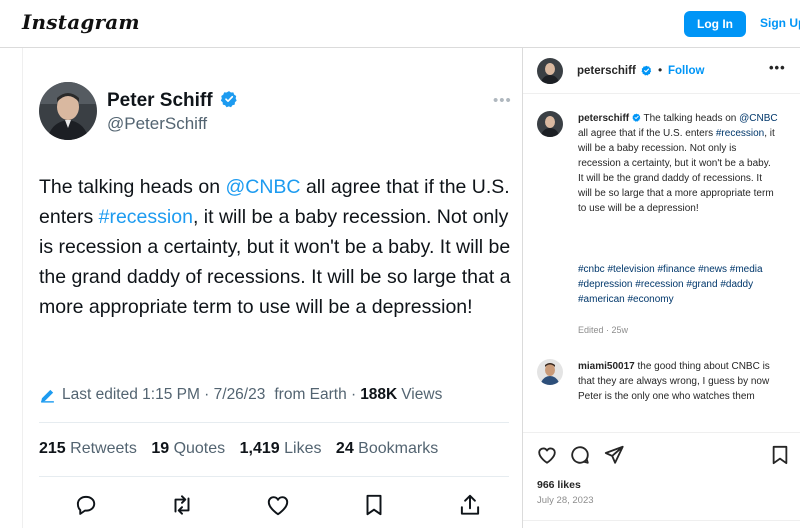  What do you see at coordinates (550, 71) in the screenshot?
I see `post-author-avatar` at bounding box center [550, 71].